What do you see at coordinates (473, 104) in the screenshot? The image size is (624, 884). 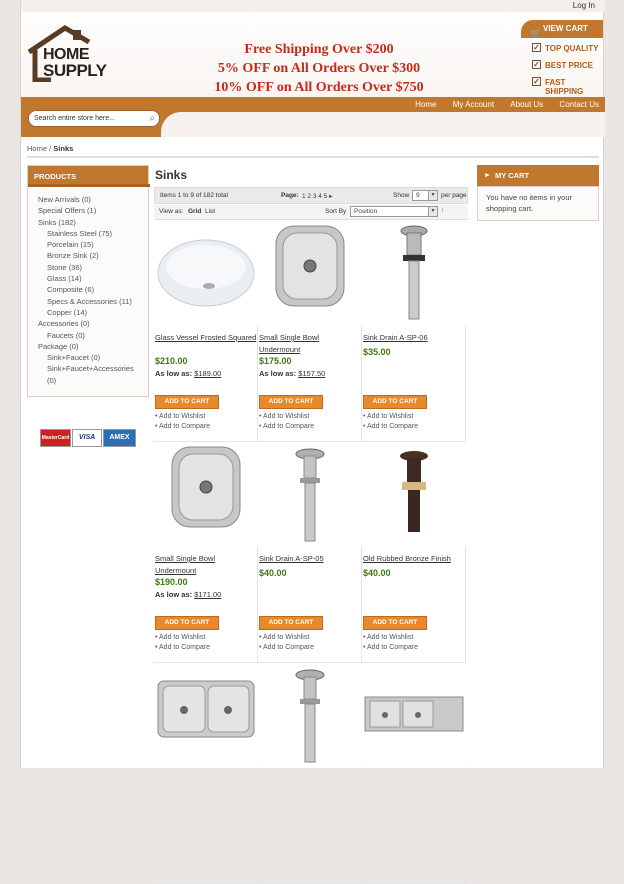 I see `nav-my-account: My Account` at bounding box center [473, 104].